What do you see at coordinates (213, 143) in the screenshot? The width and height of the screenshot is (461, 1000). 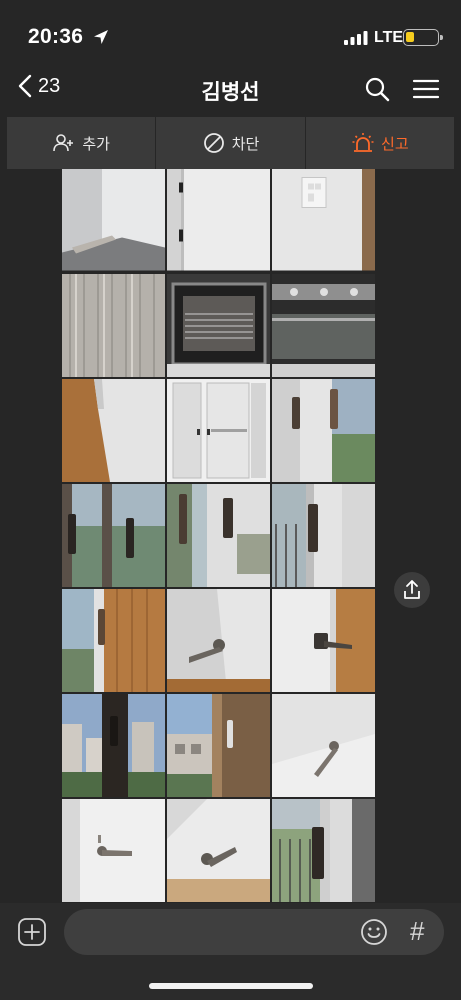 I see `block-icon` at bounding box center [213, 143].